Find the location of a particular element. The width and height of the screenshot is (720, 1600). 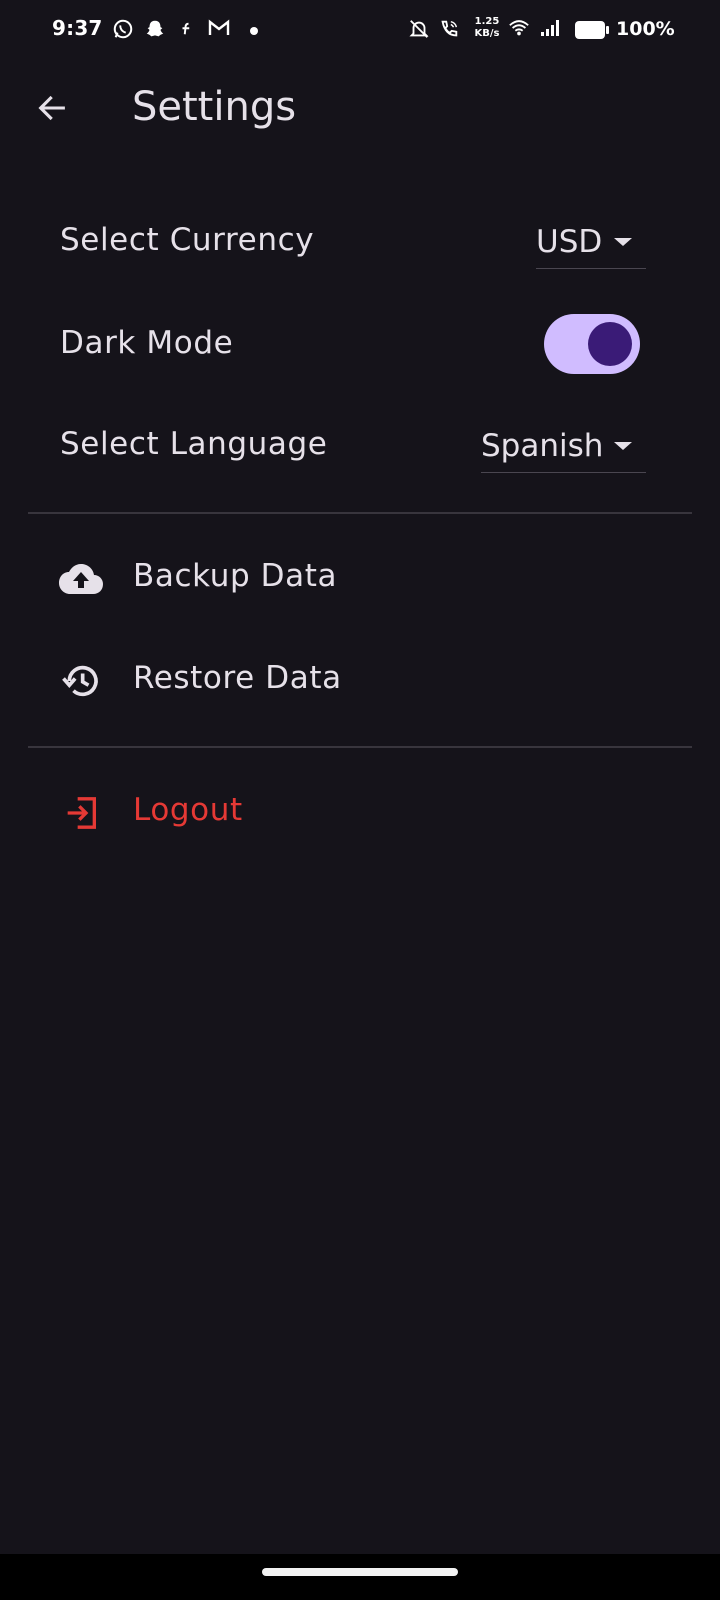

language-label: Select Language is located at coordinates (194, 444).